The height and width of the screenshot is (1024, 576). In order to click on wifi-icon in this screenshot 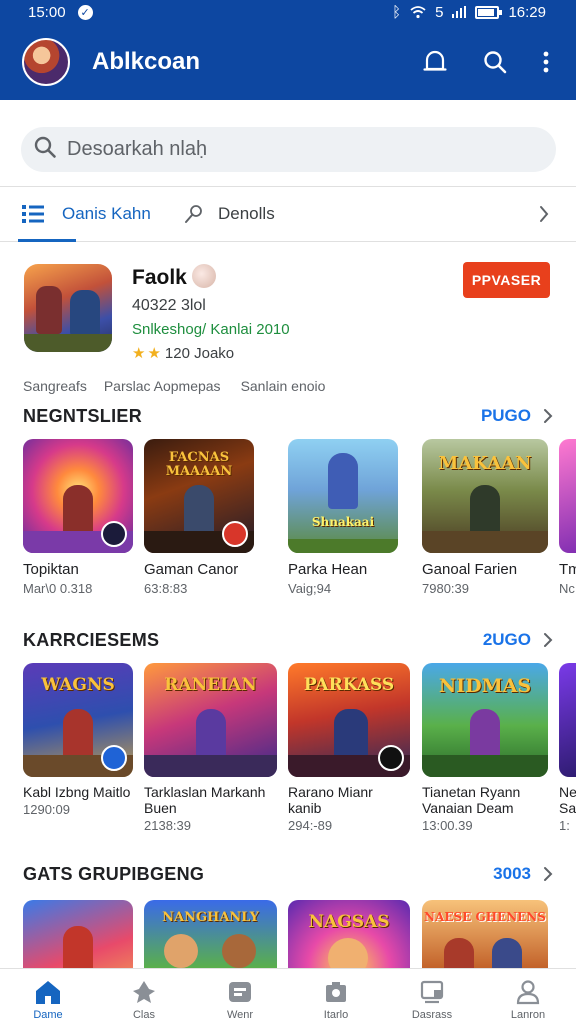, I will do `click(418, 12)`.